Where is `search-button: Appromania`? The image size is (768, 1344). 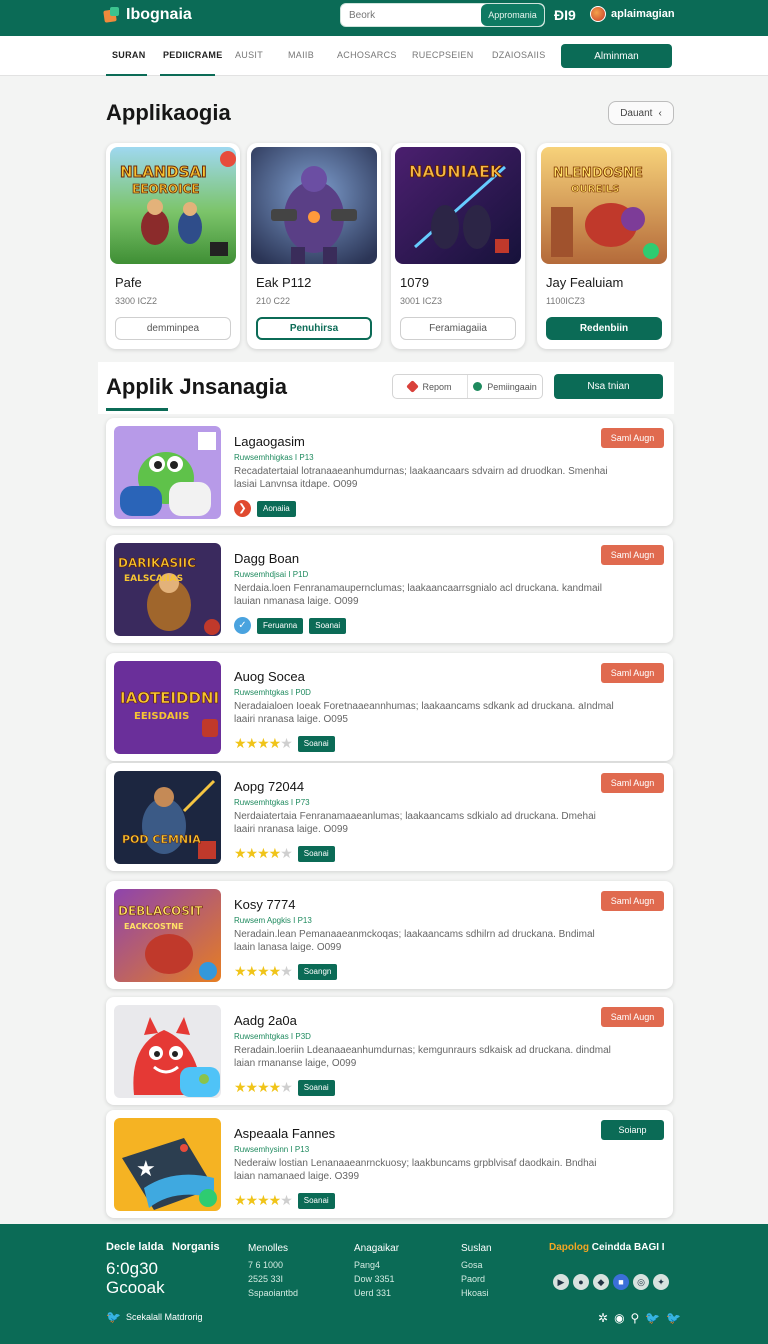
search-button: Appromania is located at coordinates (512, 15).